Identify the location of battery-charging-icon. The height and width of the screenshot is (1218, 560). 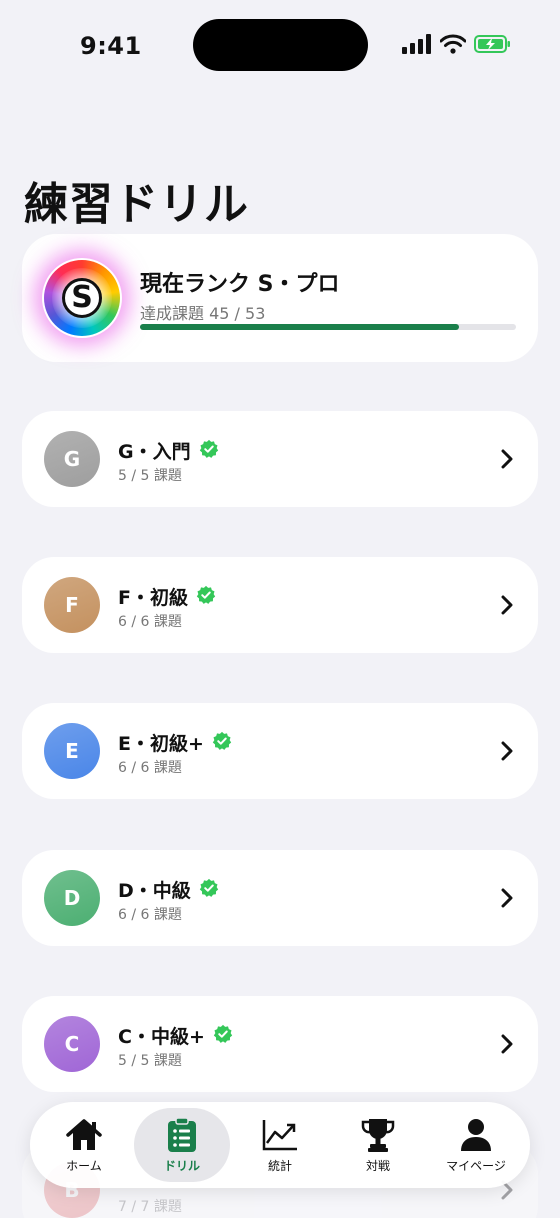
(493, 46).